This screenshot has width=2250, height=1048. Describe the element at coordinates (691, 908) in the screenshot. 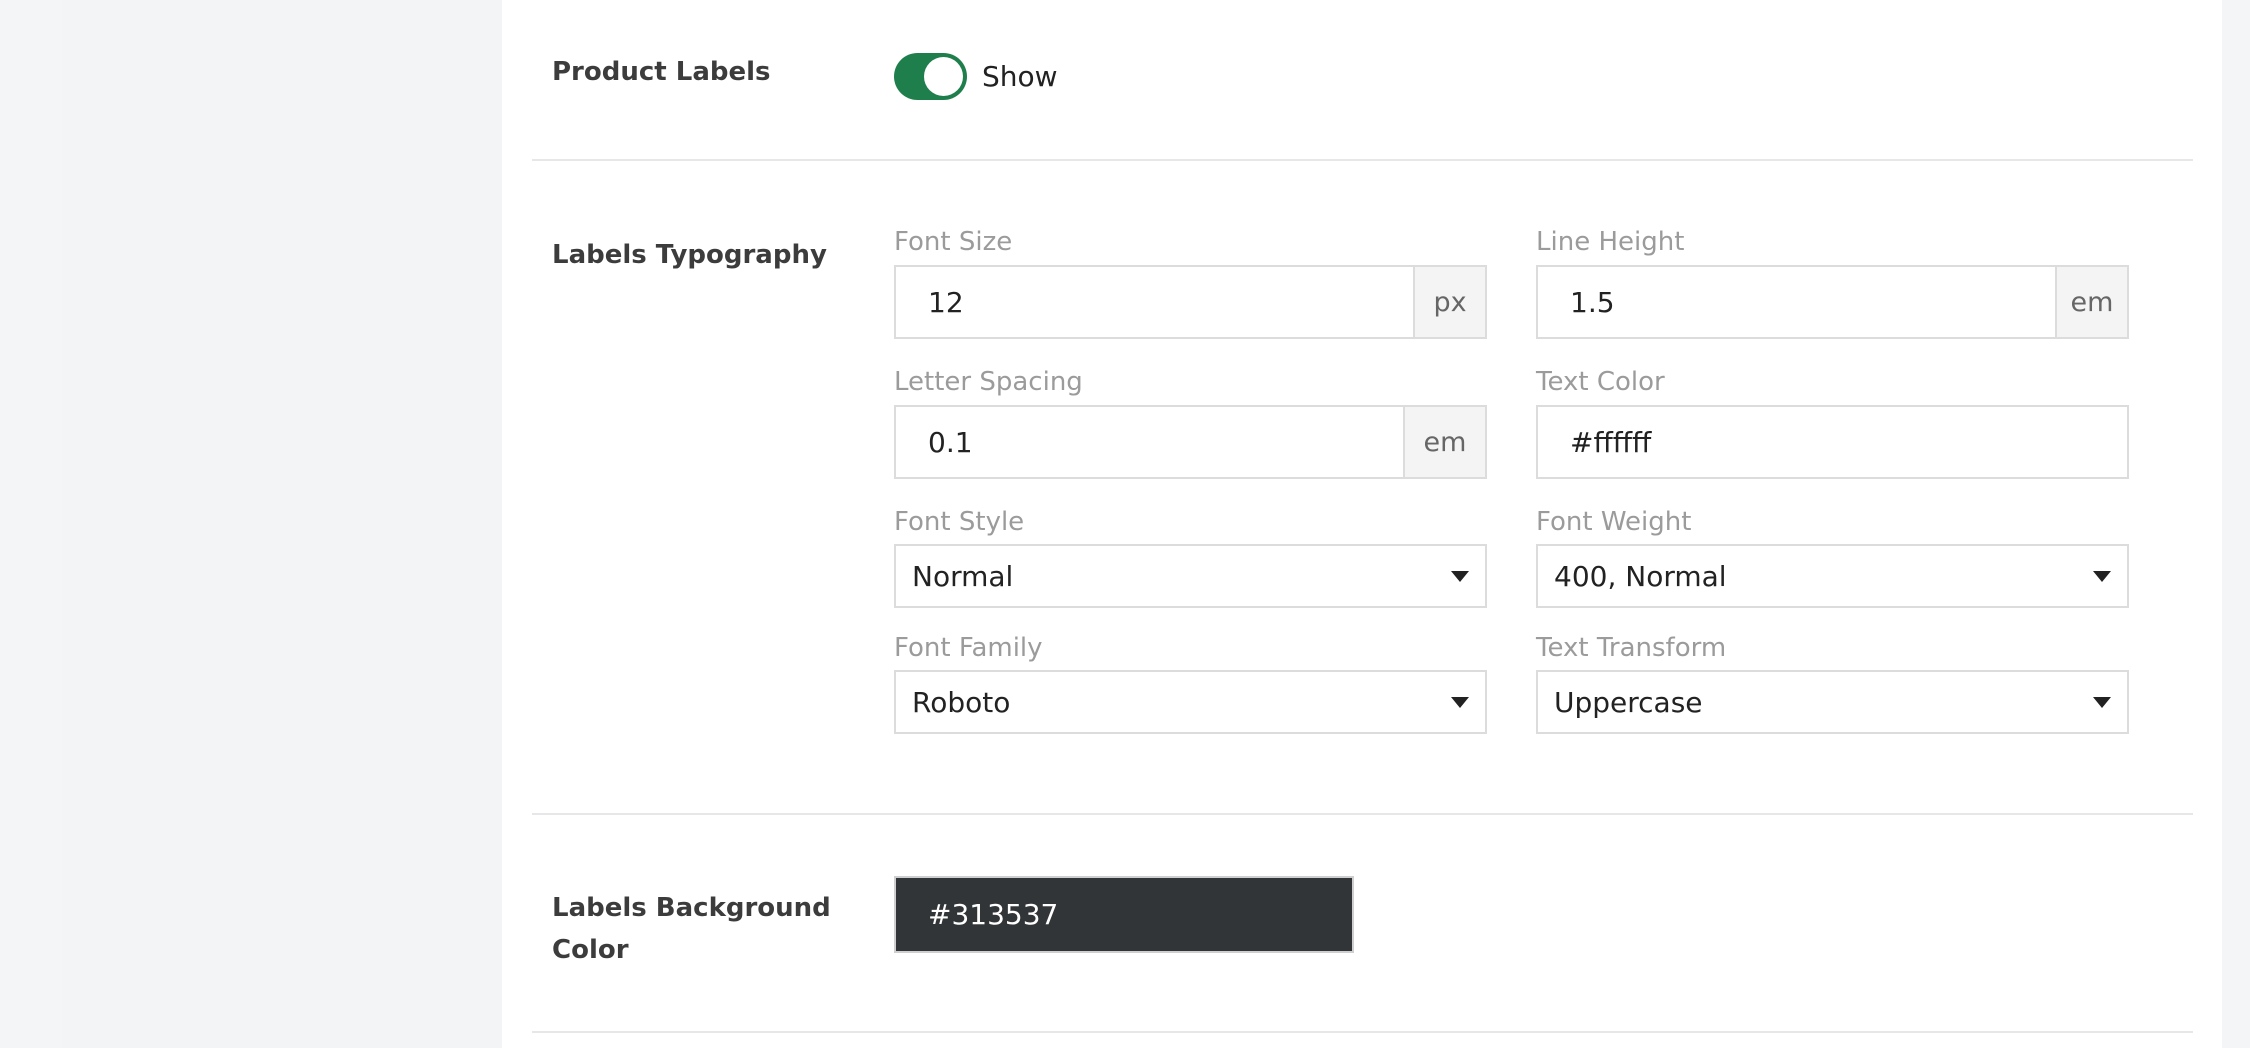

I see `labels-background-title-line1: Labels Background` at that location.